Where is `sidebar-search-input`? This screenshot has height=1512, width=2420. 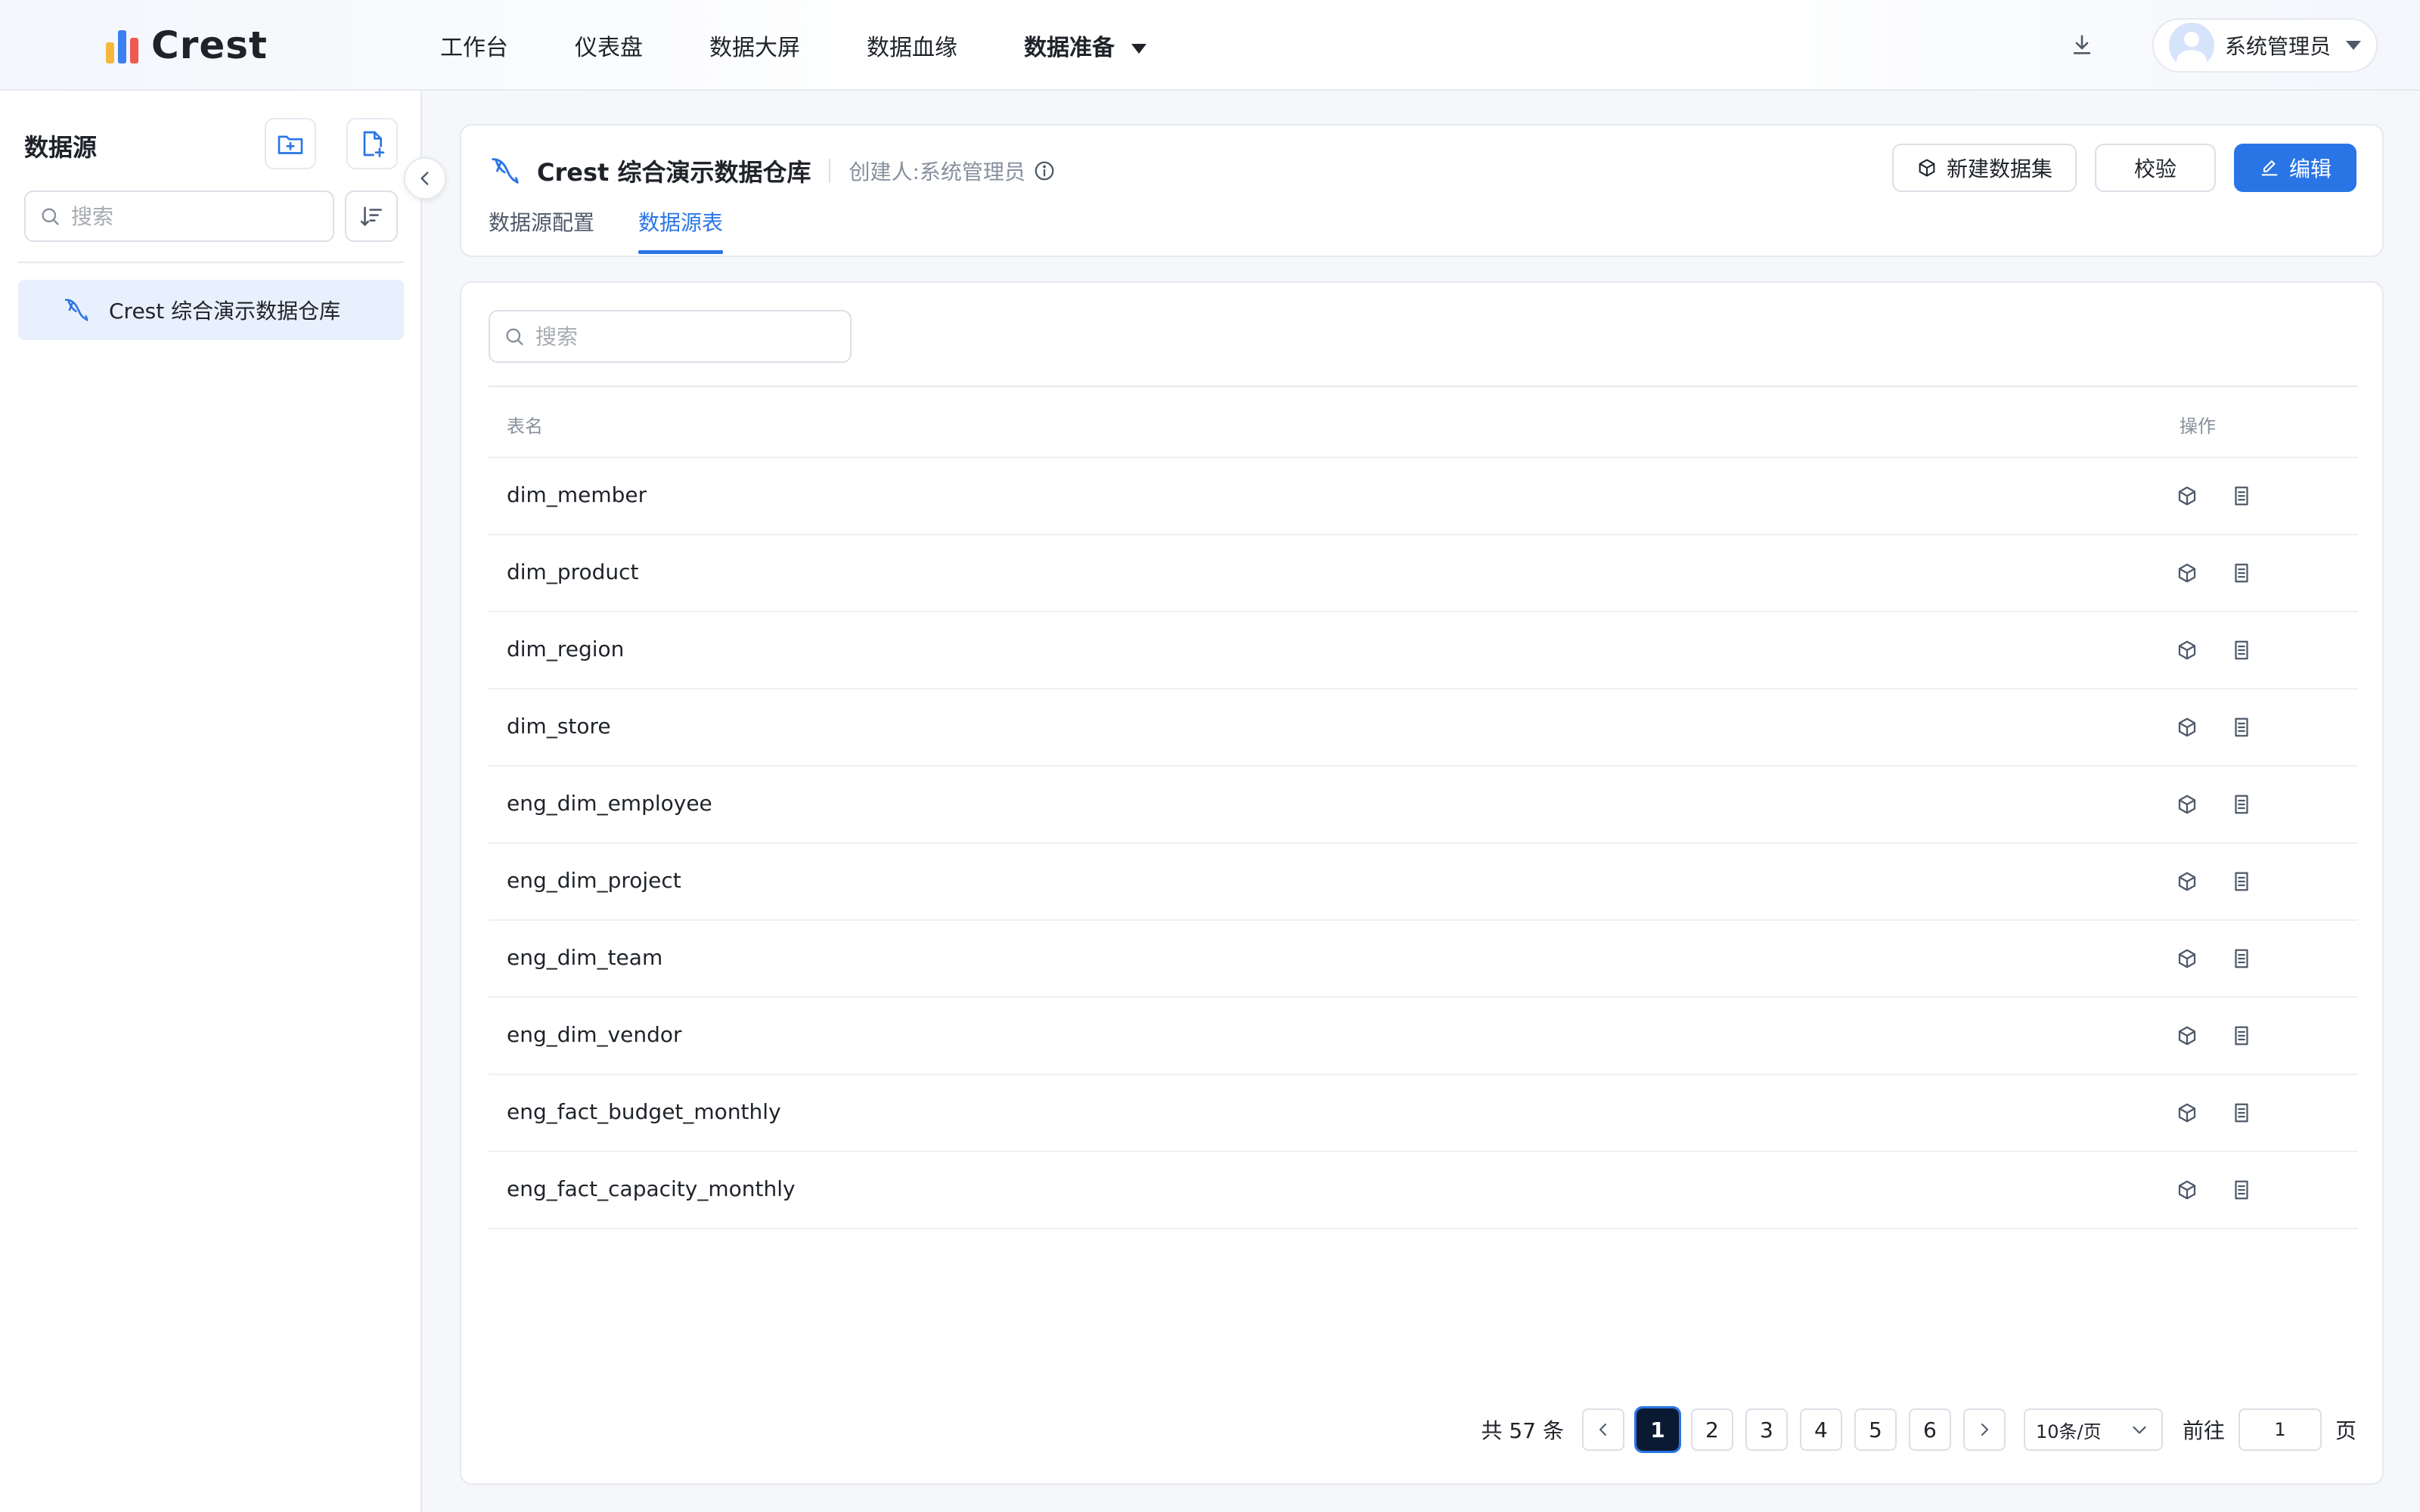
sidebar-search-input is located at coordinates (192, 216).